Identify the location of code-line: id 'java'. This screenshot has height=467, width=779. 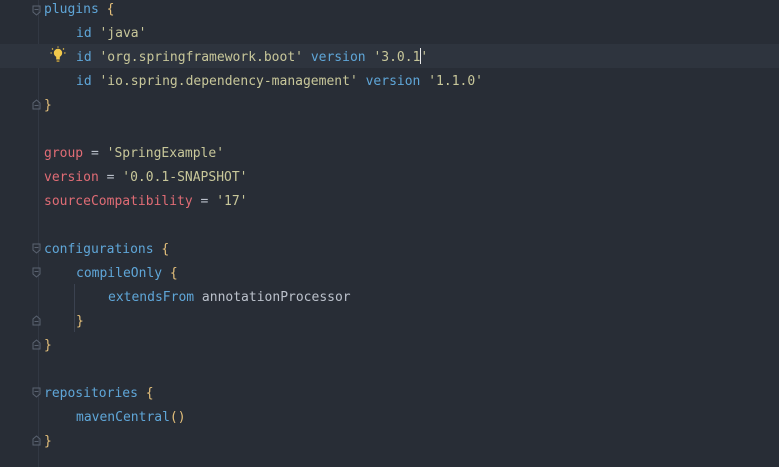
(111, 34).